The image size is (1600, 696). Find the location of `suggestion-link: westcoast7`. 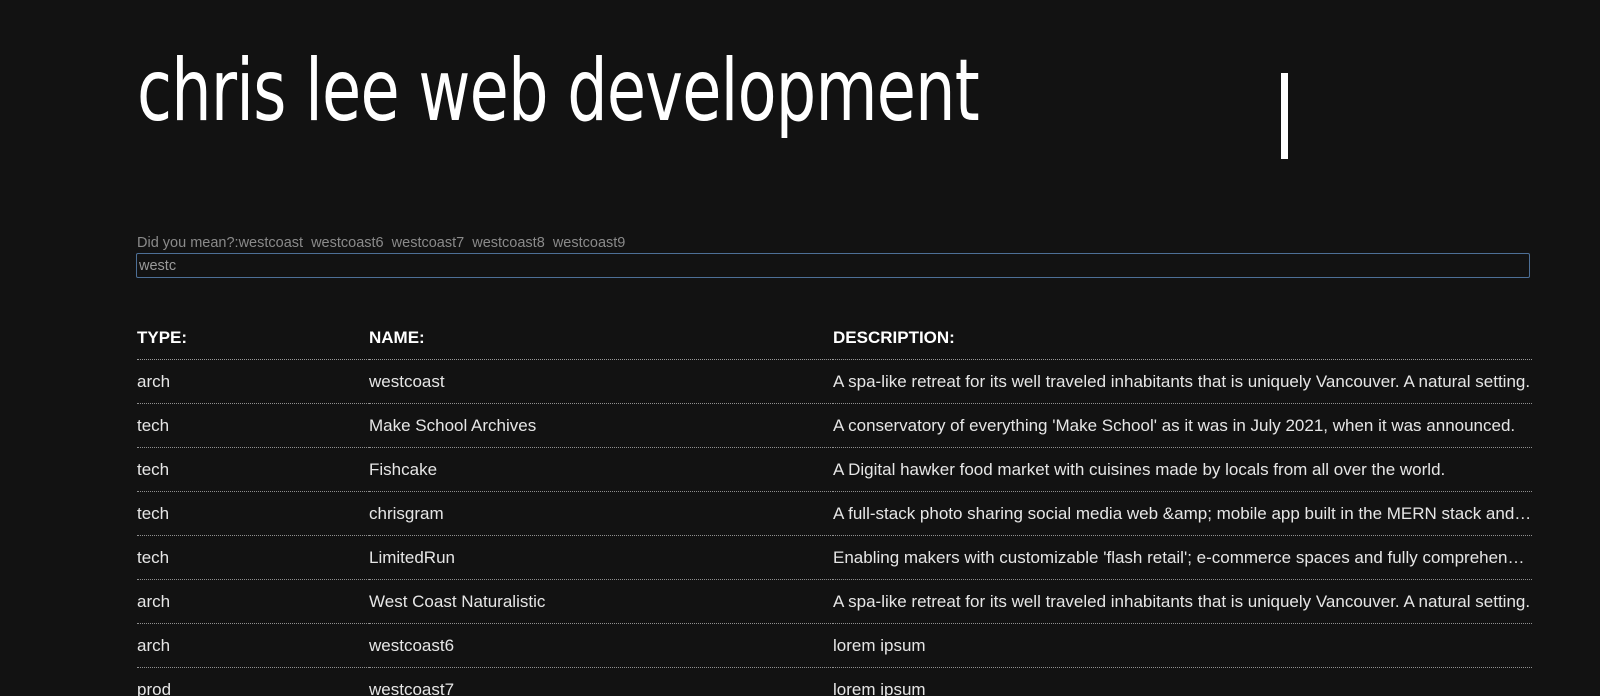

suggestion-link: westcoast7 is located at coordinates (428, 243).